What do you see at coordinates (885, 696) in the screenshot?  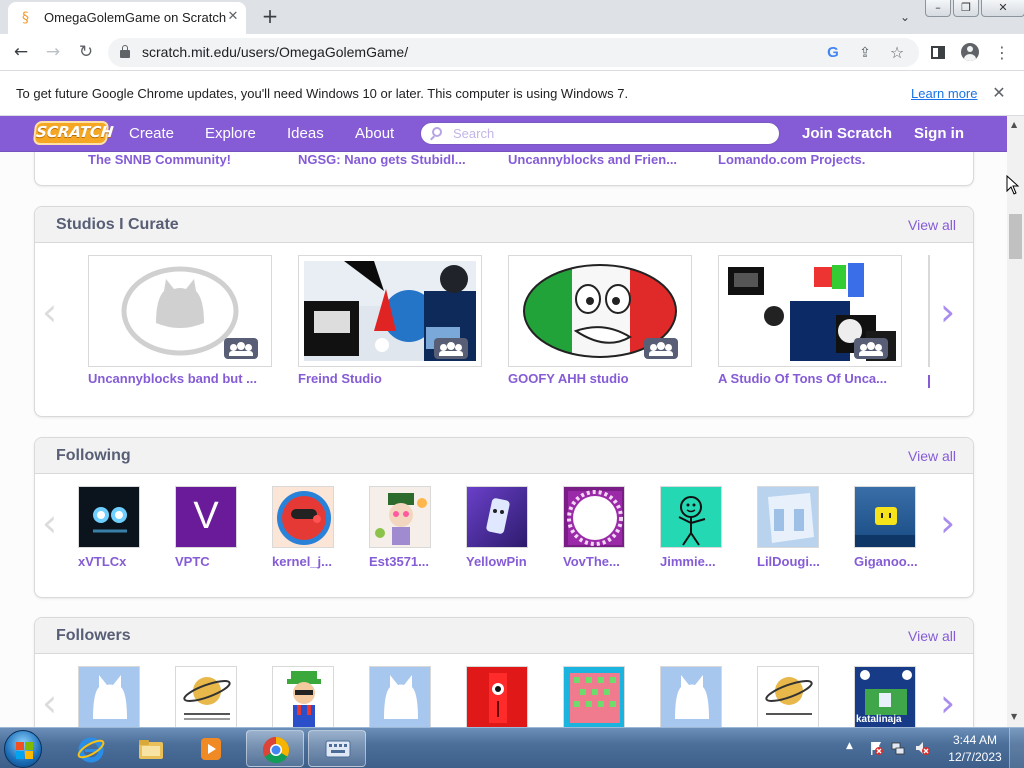 I see `user-avatar: katalinaja` at bounding box center [885, 696].